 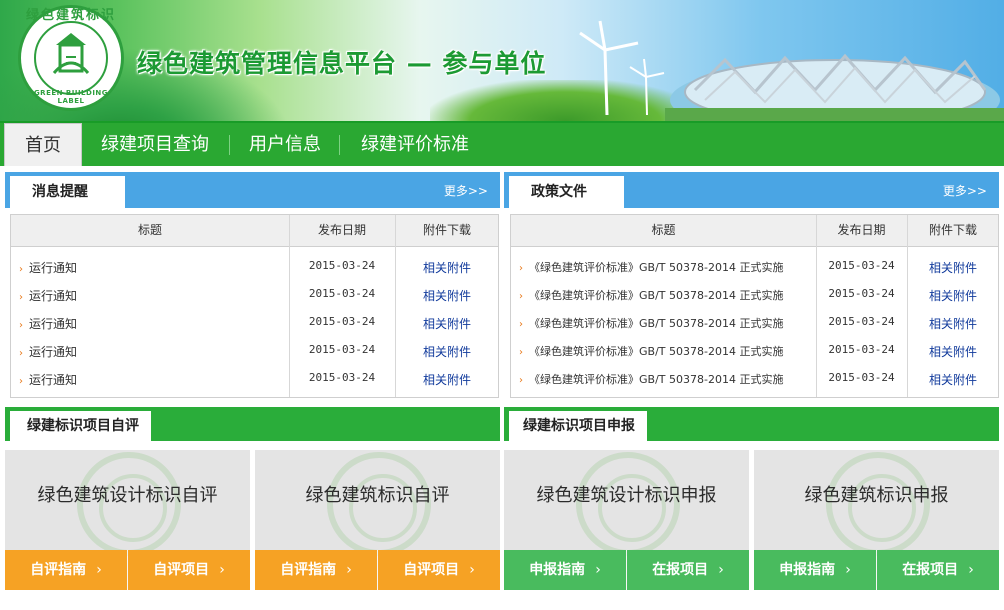 What do you see at coordinates (127, 495) in the screenshot?
I see `card-title: 绿色建筑设计标识自评` at bounding box center [127, 495].